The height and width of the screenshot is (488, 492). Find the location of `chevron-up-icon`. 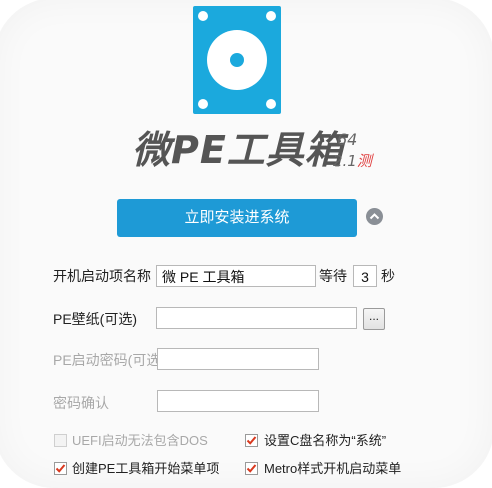

chevron-up-icon is located at coordinates (374, 216).